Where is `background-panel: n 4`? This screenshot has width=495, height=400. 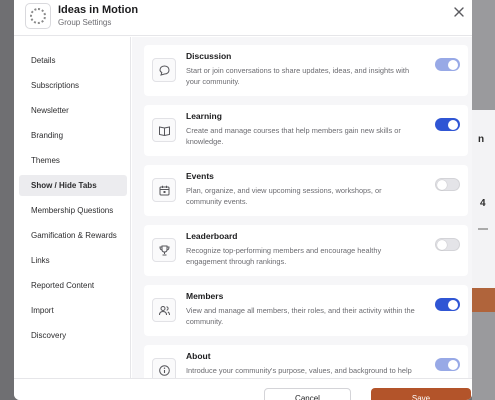 background-panel: n 4 is located at coordinates (483, 205).